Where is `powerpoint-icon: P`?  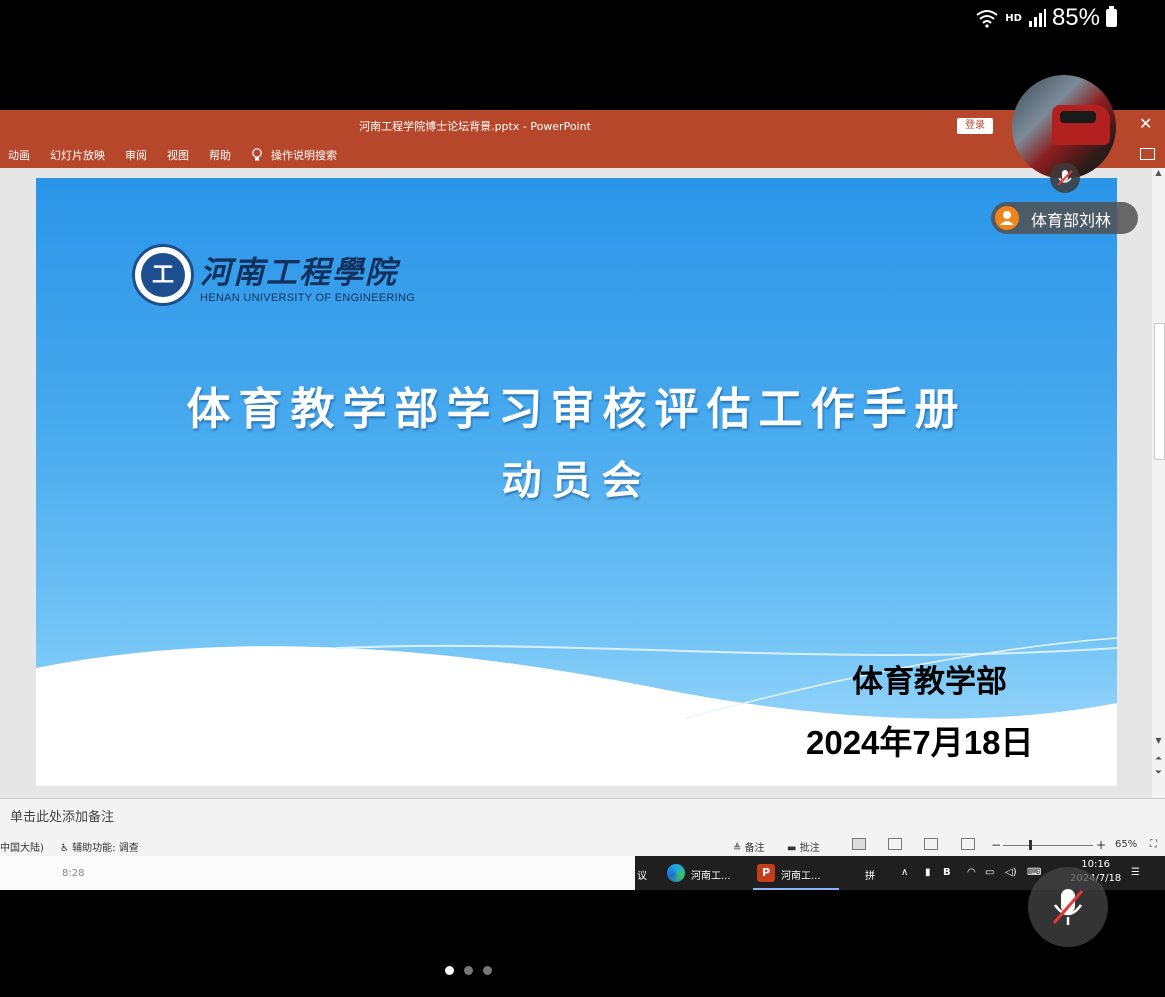
powerpoint-icon: P is located at coordinates (766, 873).